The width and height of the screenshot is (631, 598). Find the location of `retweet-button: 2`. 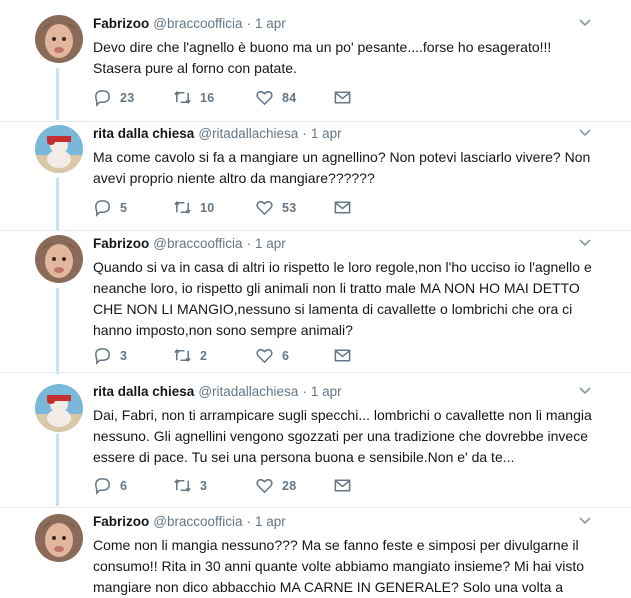

retweet-button: 2 is located at coordinates (190, 355).